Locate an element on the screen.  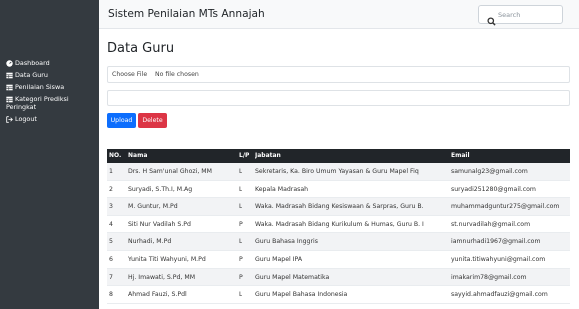
cell-email: samunalg23@gmail.com is located at coordinates (489, 171).